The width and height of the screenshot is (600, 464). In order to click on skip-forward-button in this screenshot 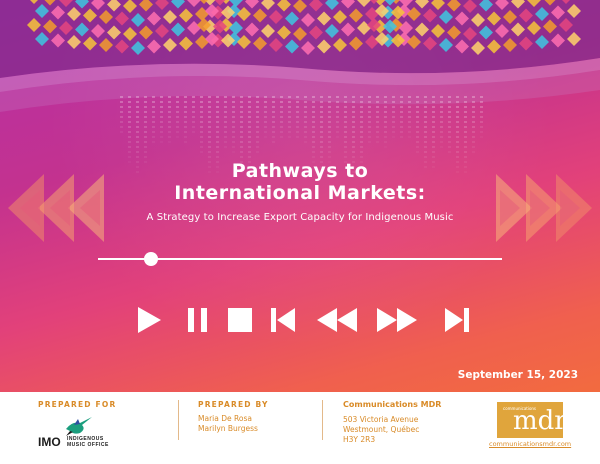, I will do `click(457, 320)`.